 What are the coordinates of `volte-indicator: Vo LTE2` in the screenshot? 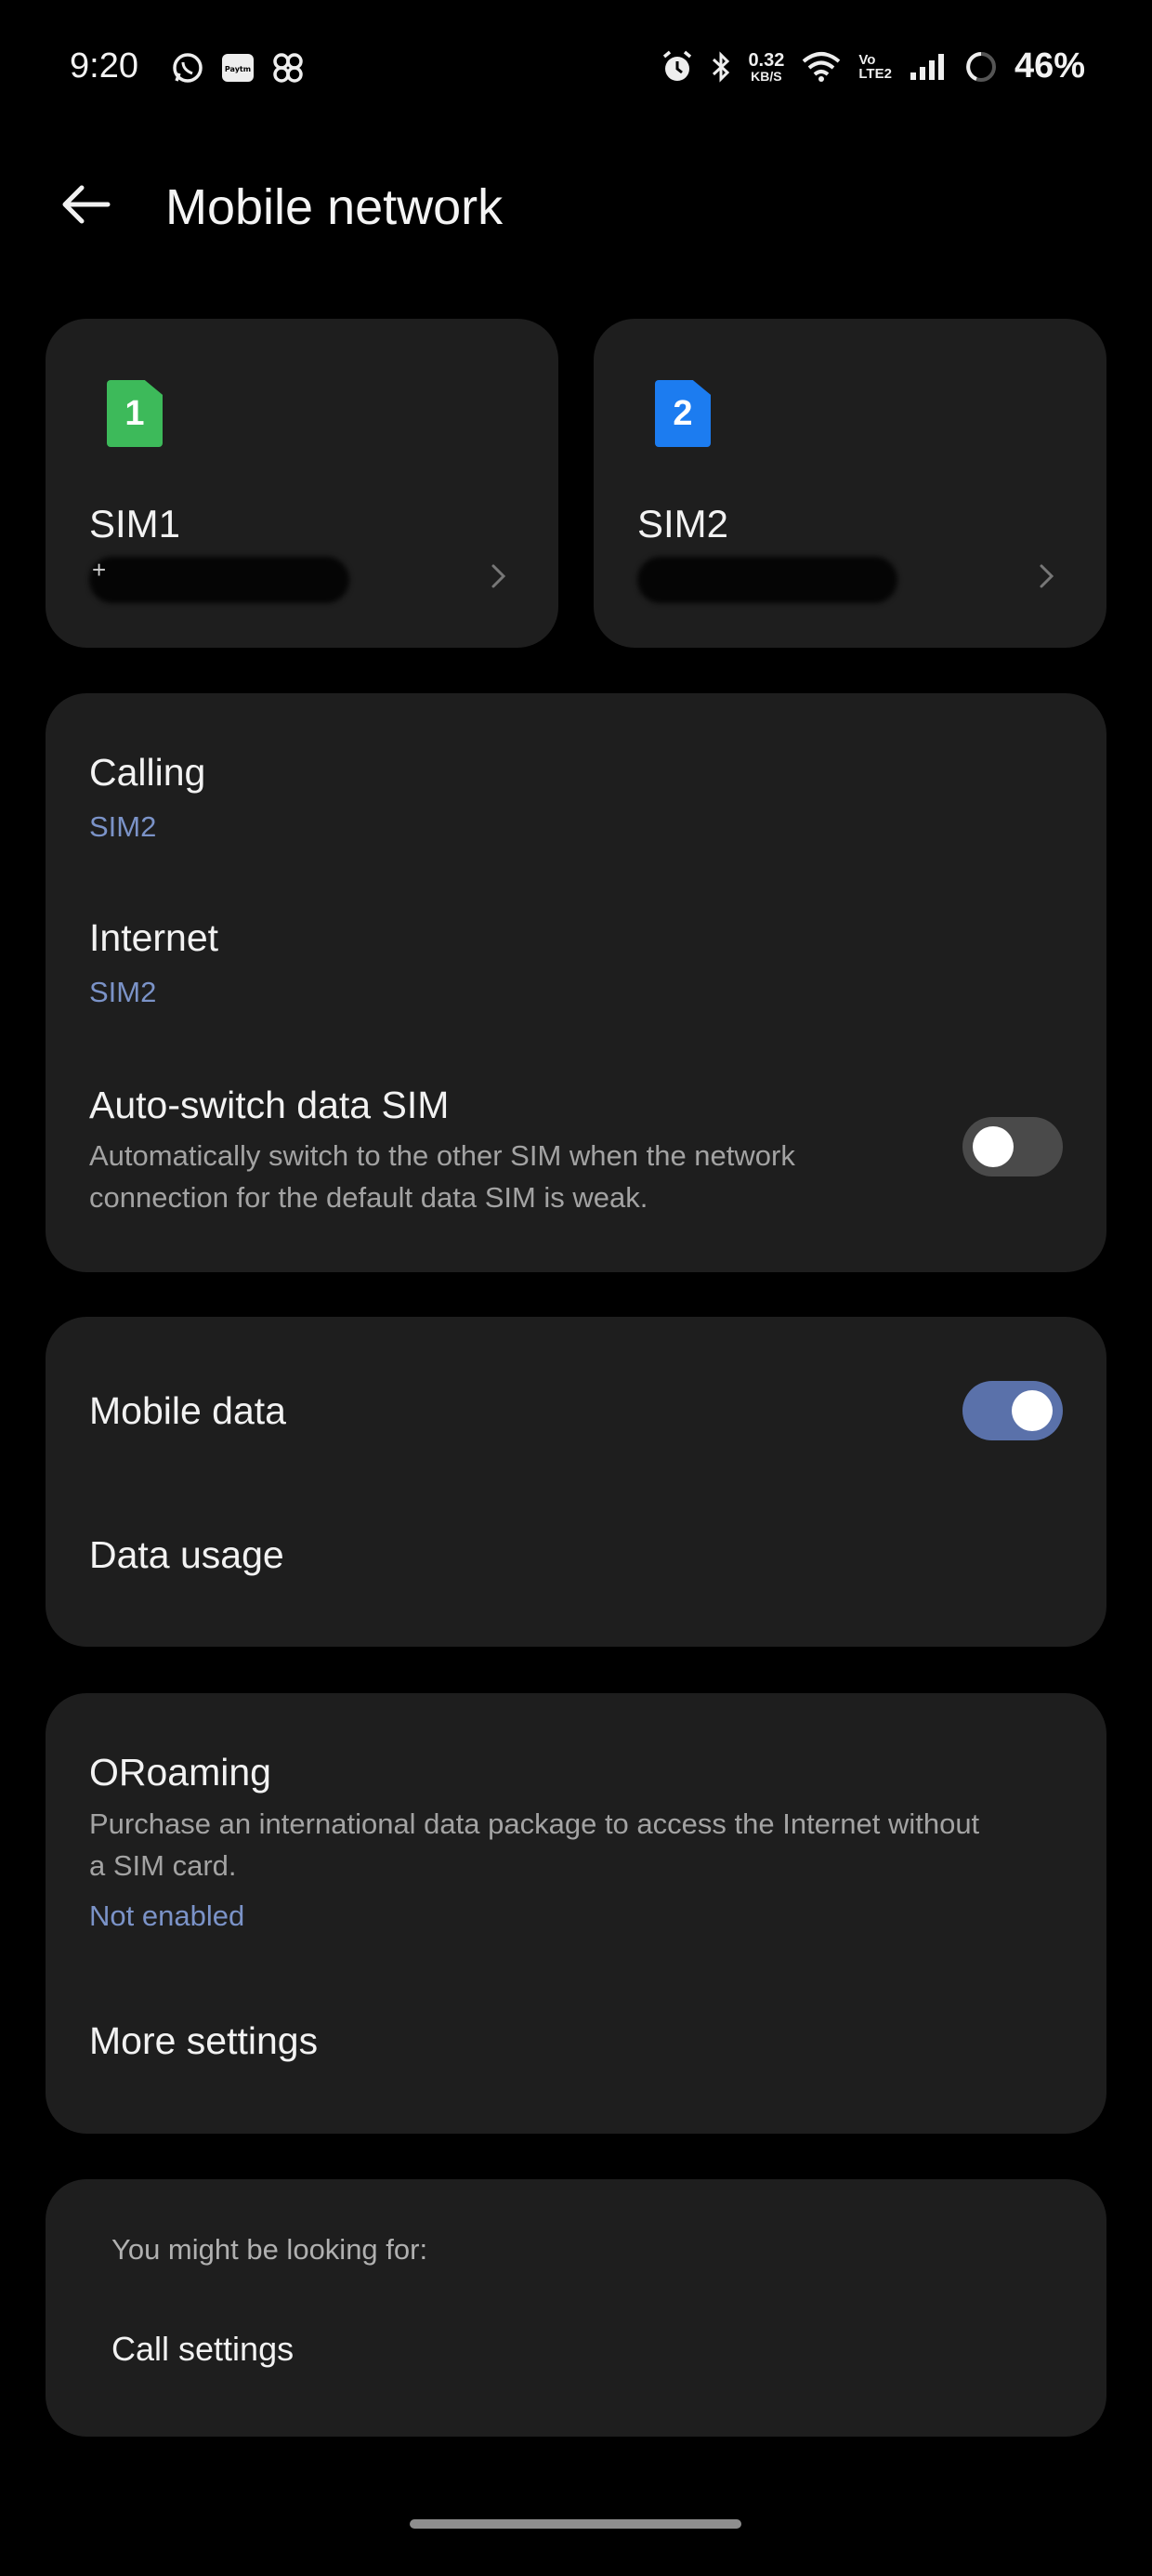 It's located at (875, 66).